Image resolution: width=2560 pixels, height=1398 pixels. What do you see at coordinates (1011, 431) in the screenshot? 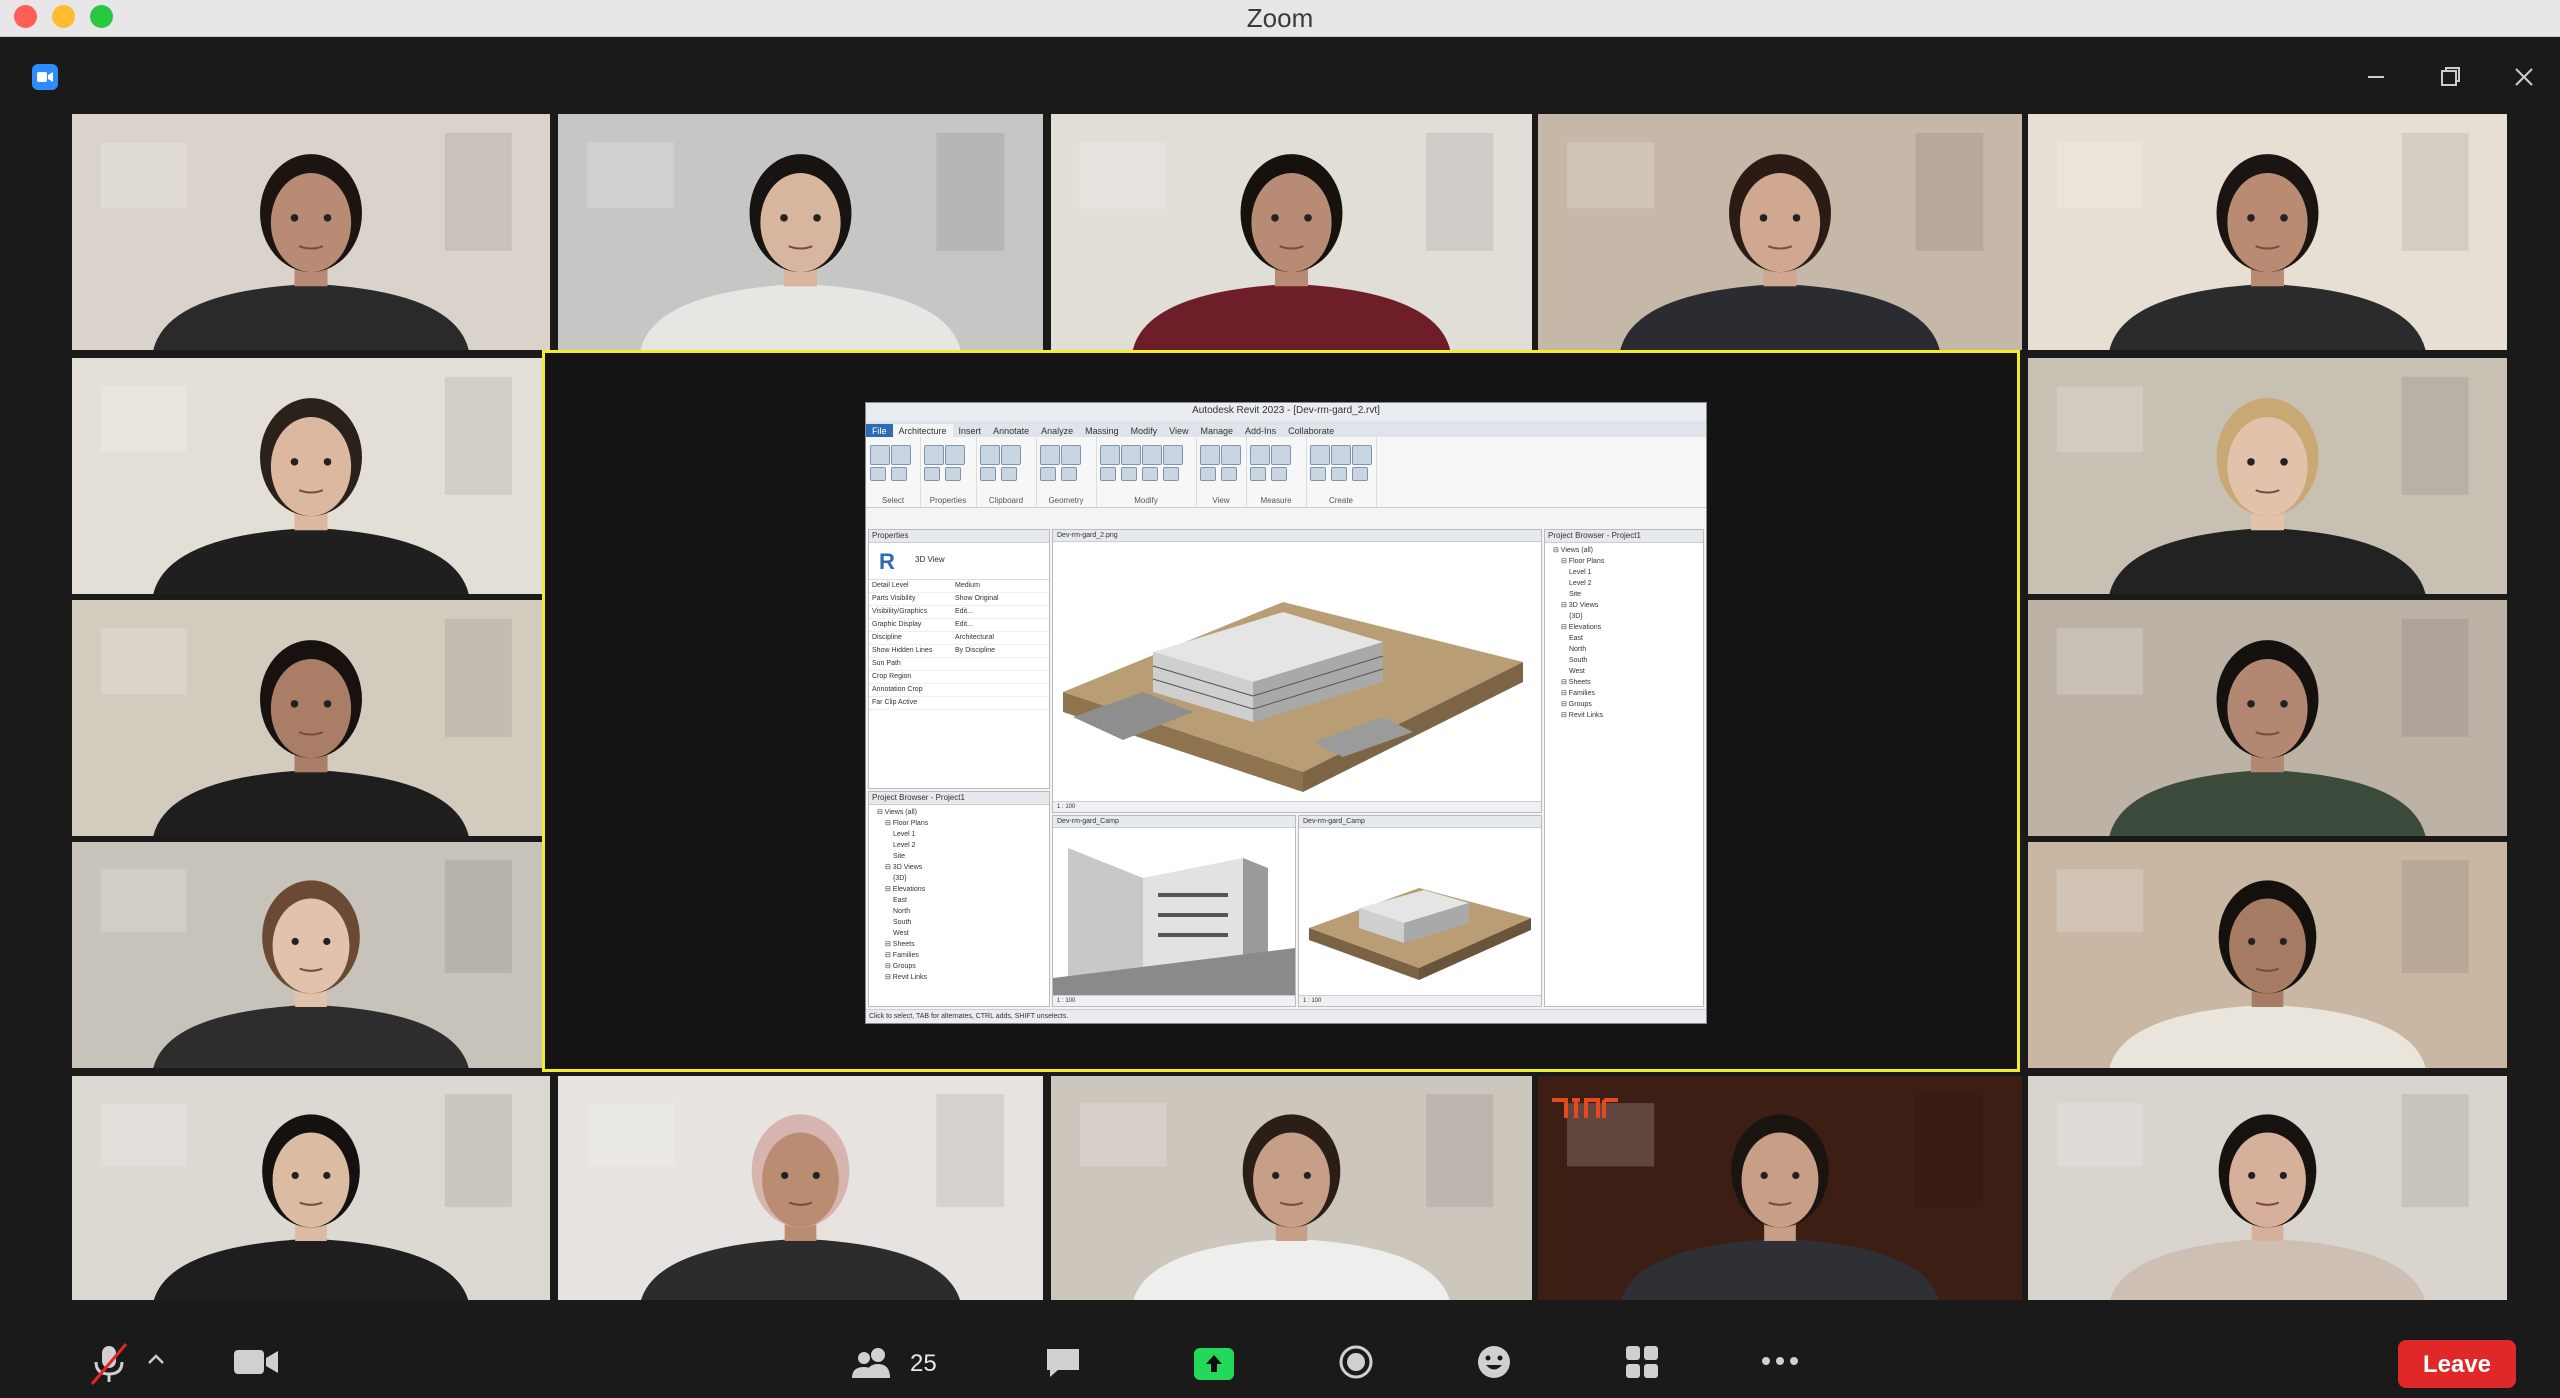
I see `revit-tab: Annotate` at bounding box center [1011, 431].